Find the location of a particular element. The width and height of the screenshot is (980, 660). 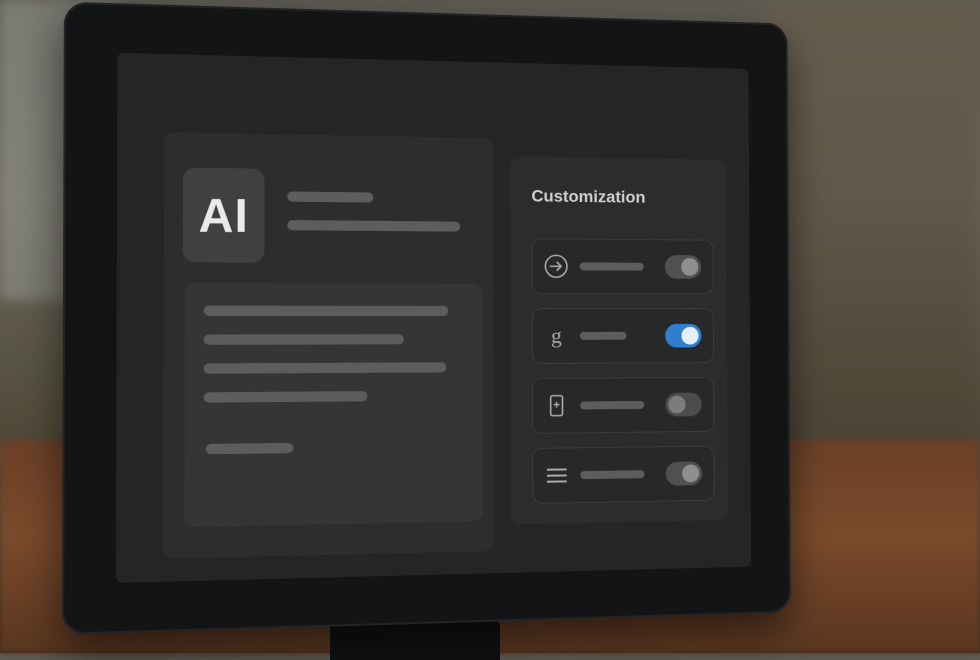

google-g-icon: g is located at coordinates (557, 336).